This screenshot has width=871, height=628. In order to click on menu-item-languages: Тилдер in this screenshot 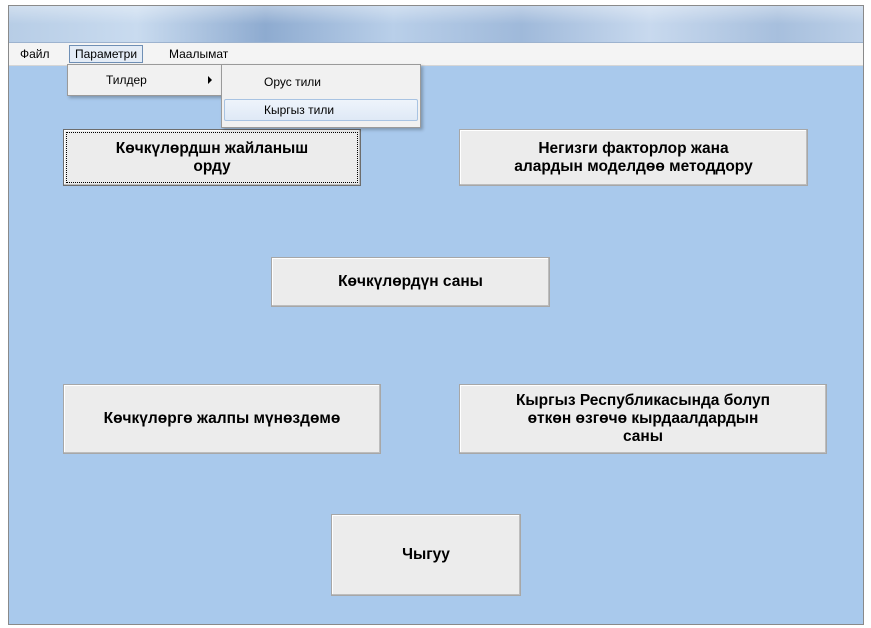, I will do `click(147, 80)`.